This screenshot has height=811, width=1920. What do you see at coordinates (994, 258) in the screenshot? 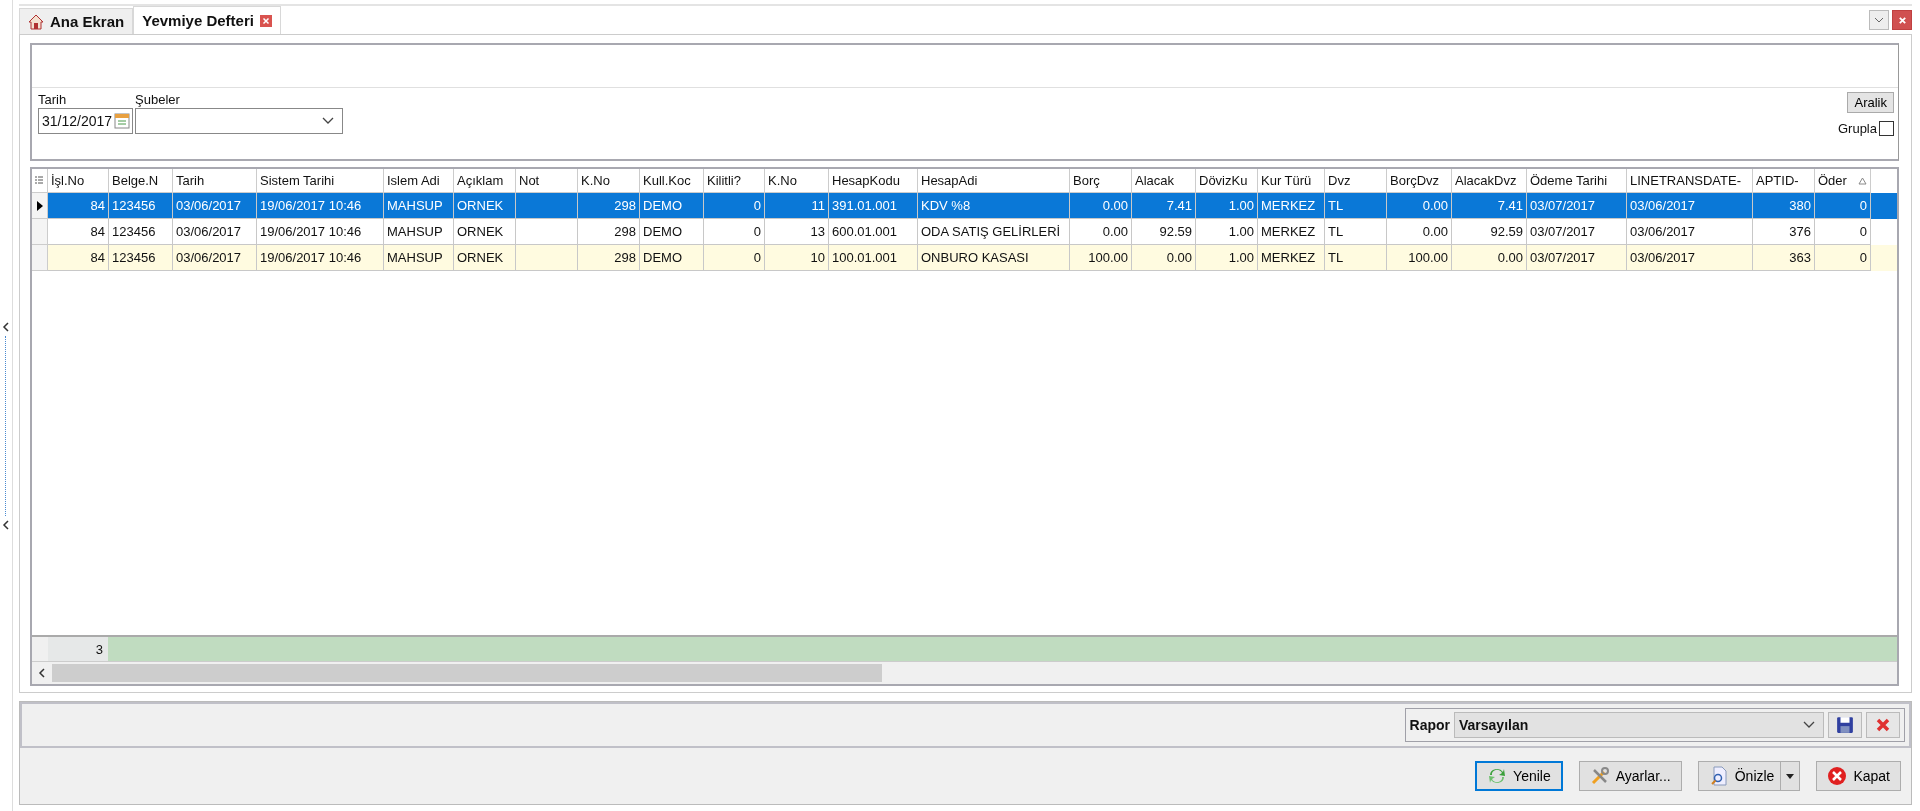
I see `table-cell: ONBURO KASASI` at bounding box center [994, 258].